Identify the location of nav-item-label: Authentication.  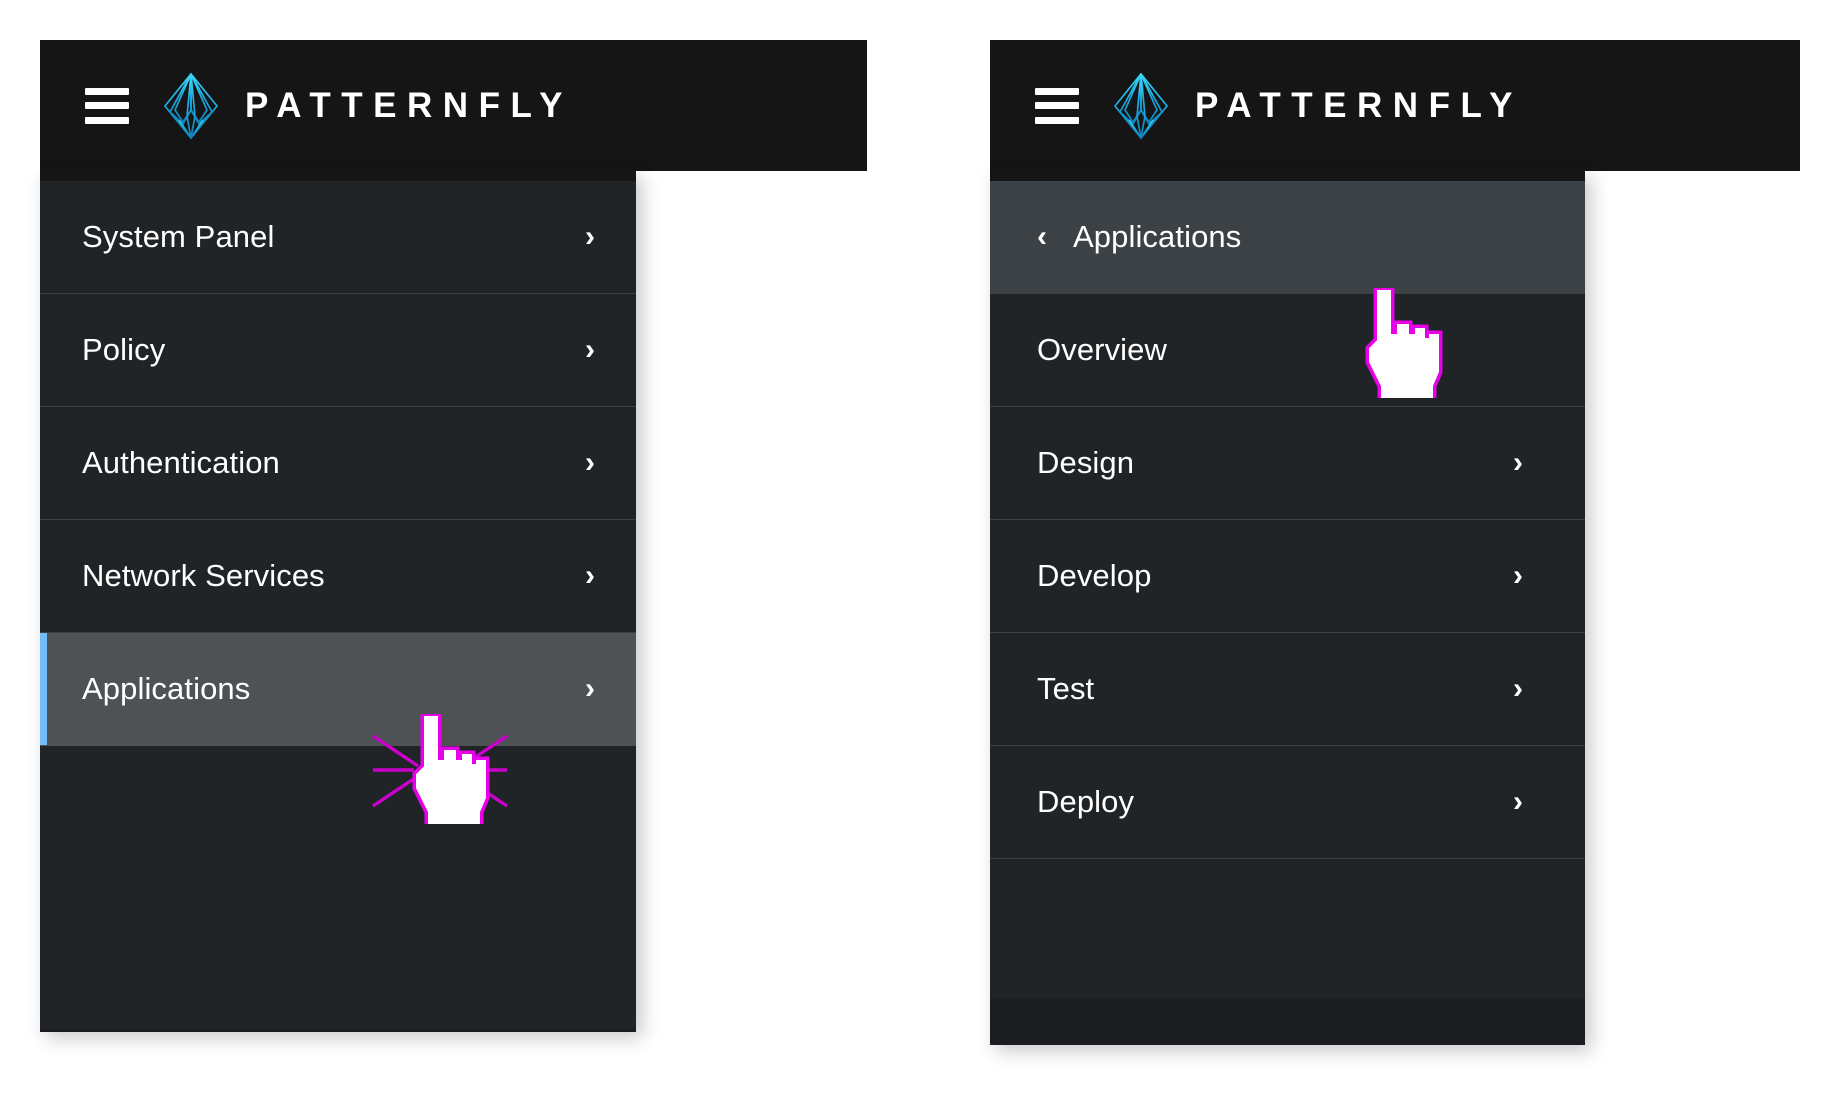
(181, 462).